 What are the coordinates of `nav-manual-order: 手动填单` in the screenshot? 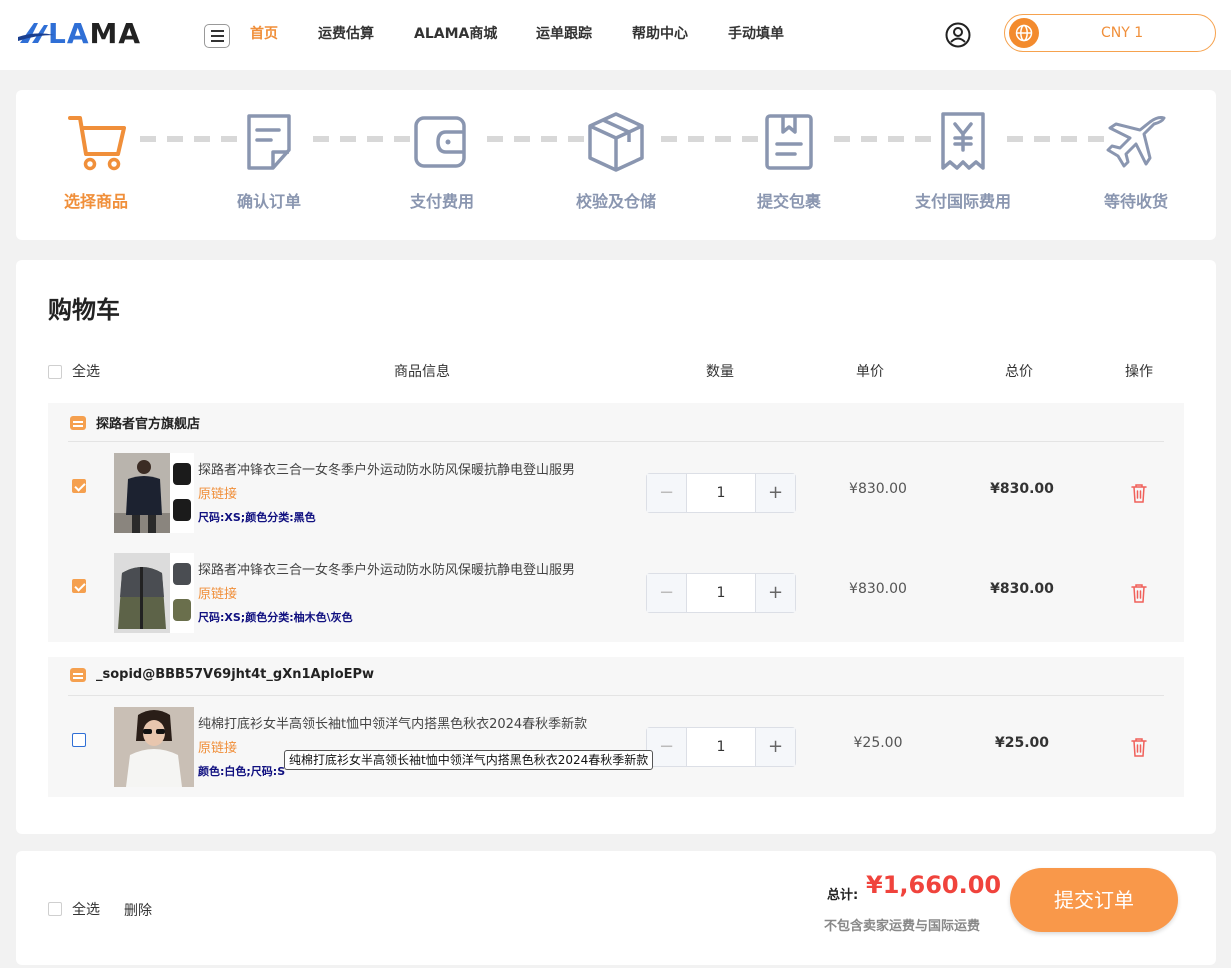 It's located at (763, 34).